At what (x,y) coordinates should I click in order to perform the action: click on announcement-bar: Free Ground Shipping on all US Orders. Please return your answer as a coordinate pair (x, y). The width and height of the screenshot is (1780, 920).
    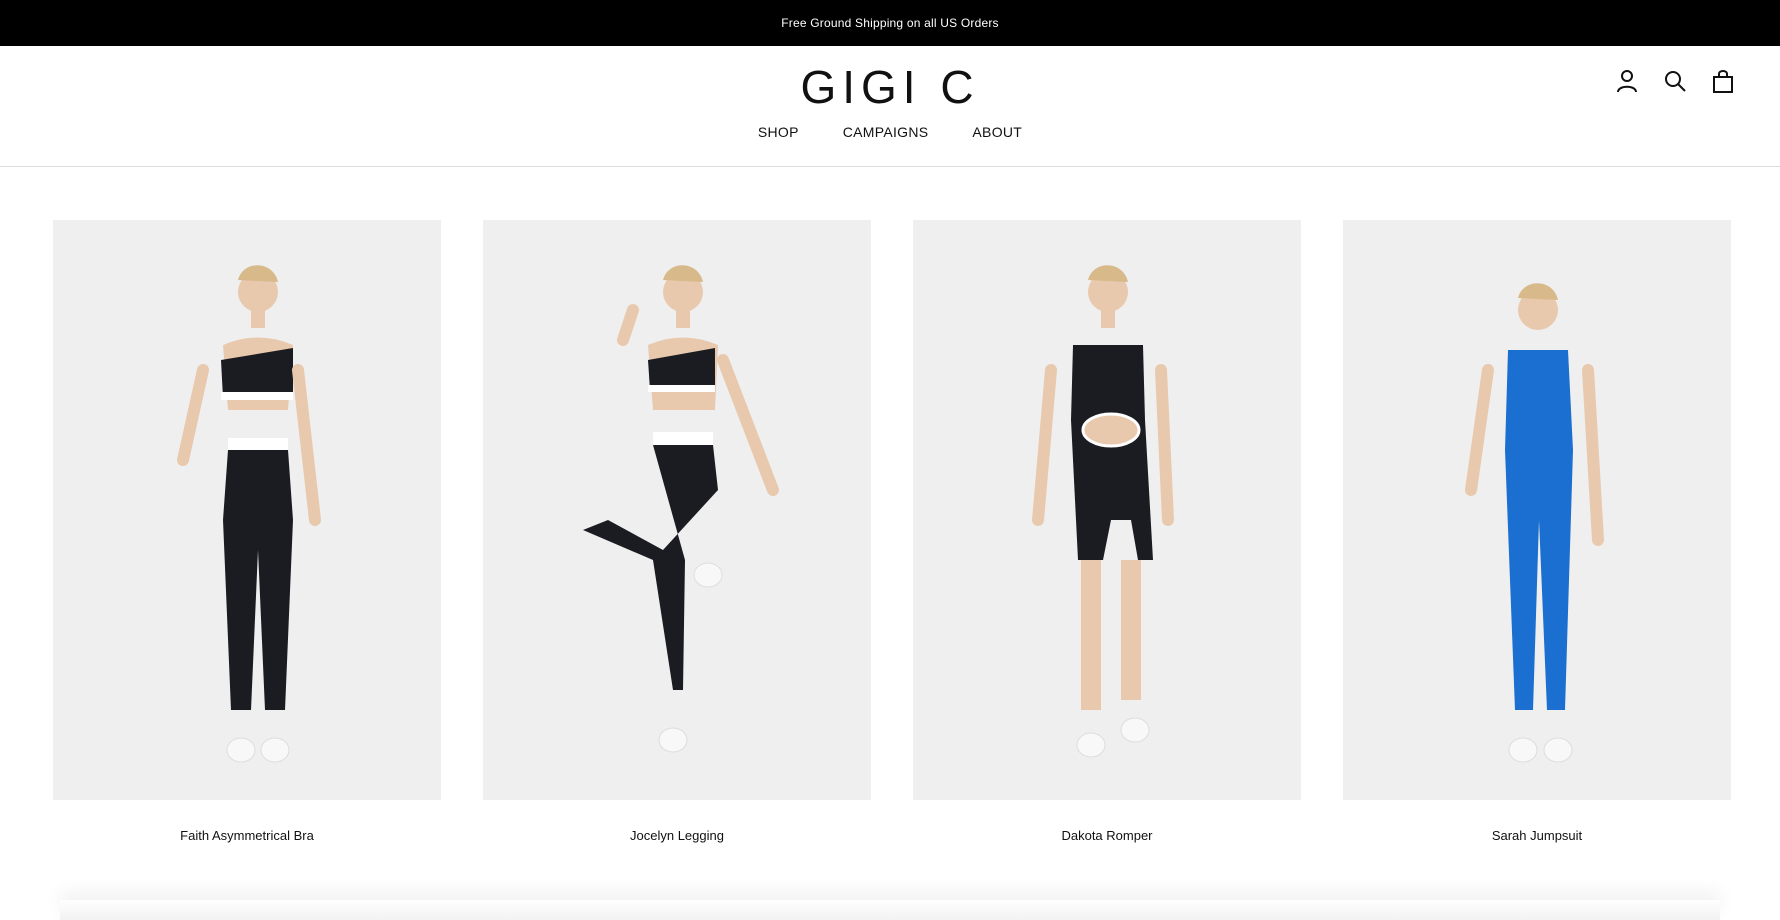
    Looking at the image, I should click on (890, 23).